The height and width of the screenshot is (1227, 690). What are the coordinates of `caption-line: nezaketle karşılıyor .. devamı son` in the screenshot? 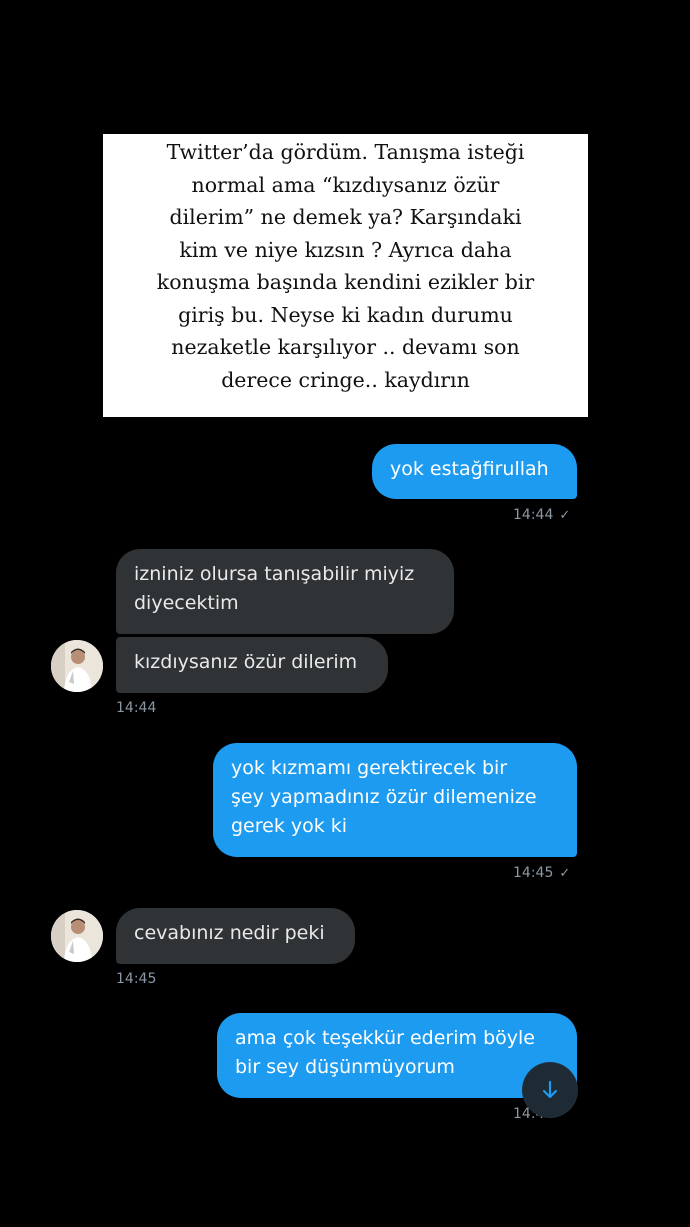 It's located at (345, 347).